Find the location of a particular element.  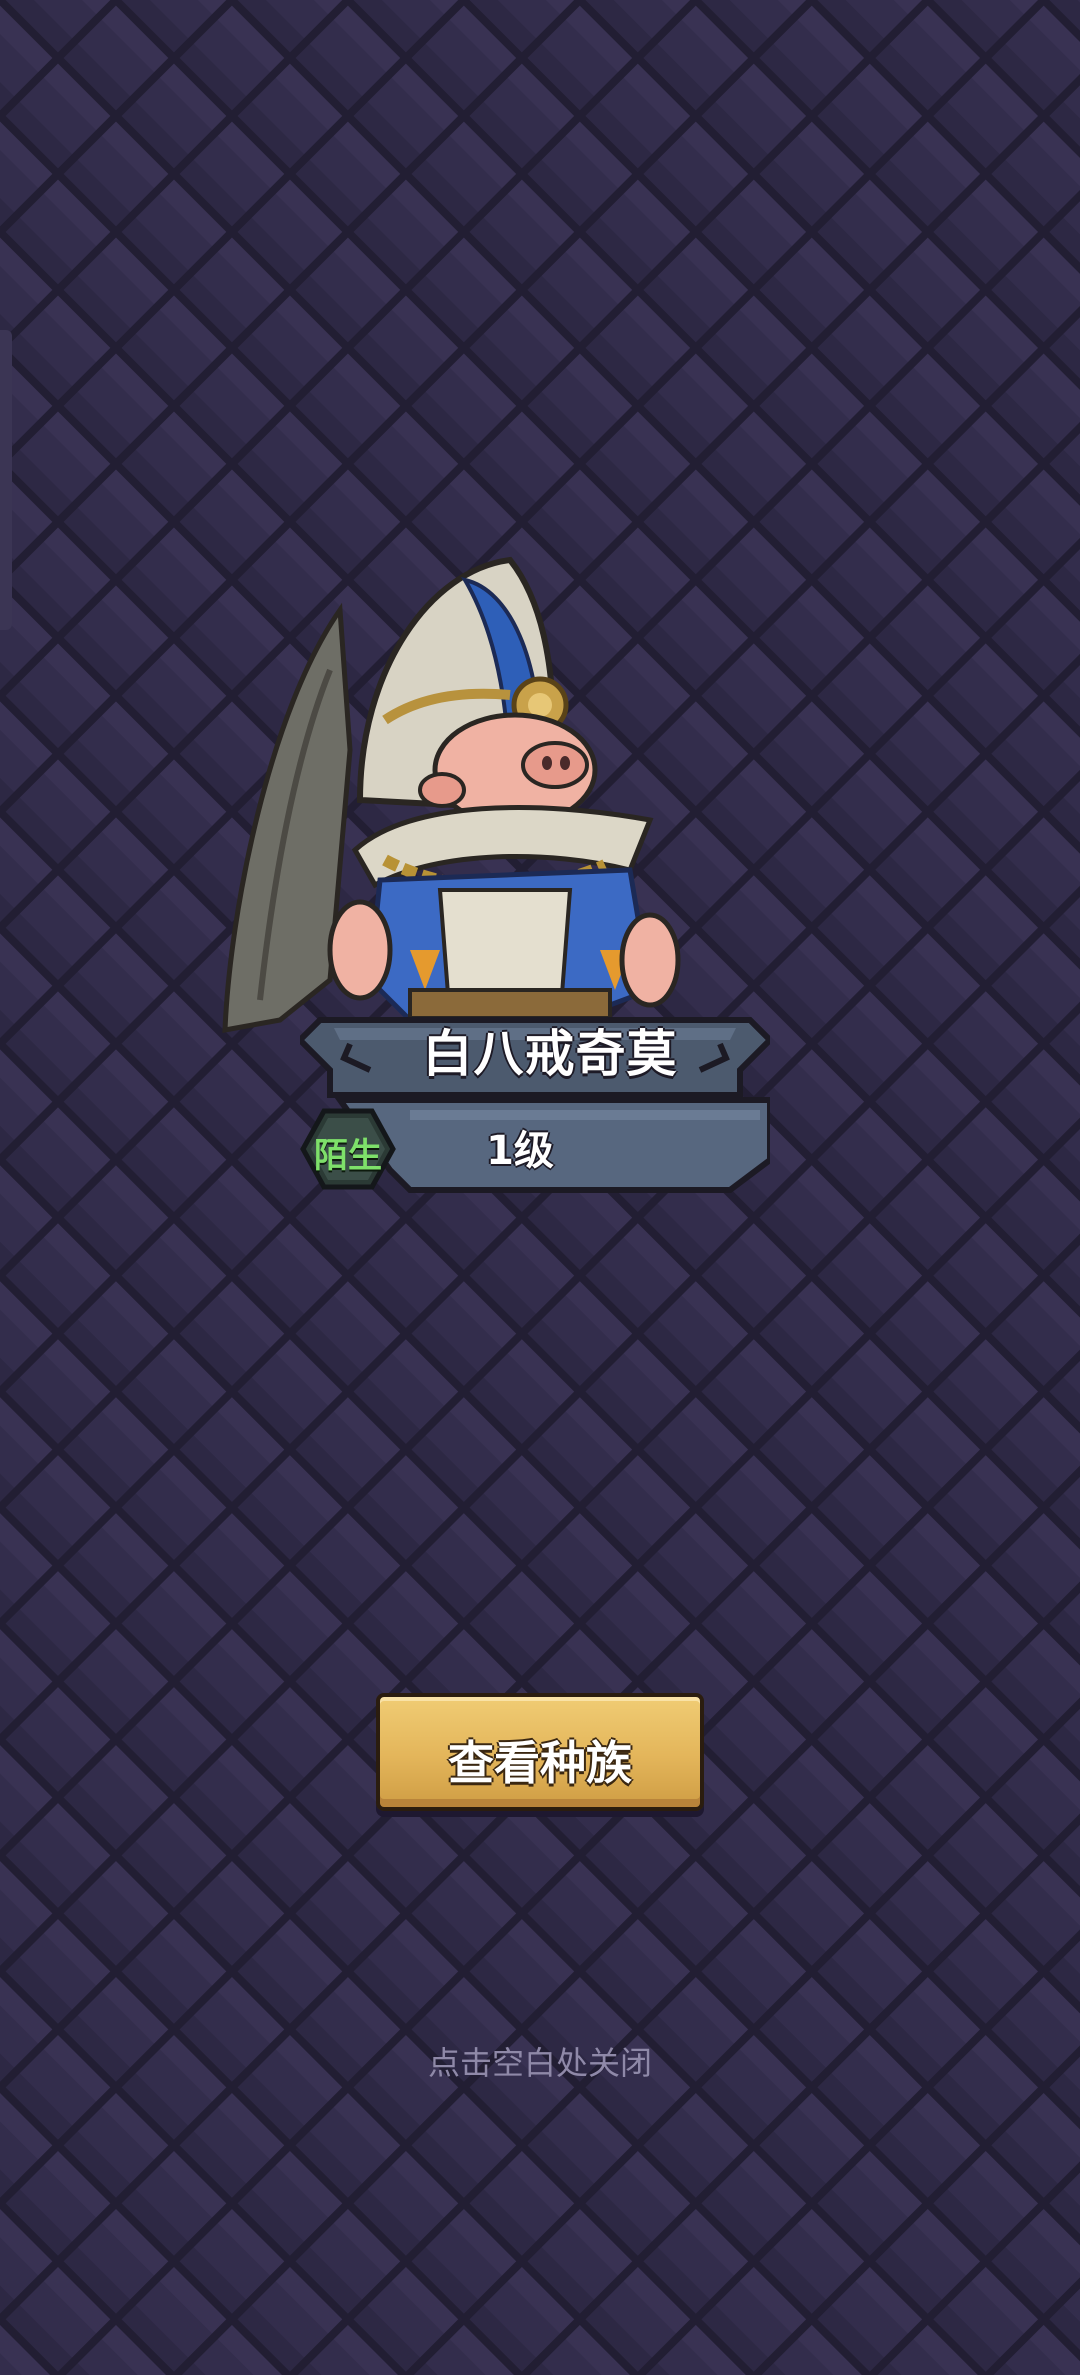

relation-status: 陌生 is located at coordinates (348, 1156).